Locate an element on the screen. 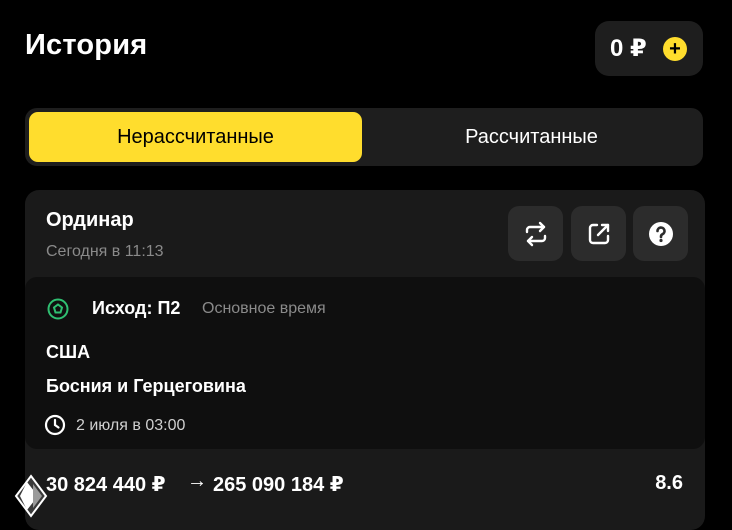 This screenshot has height=530, width=732. share-button is located at coordinates (598, 233).